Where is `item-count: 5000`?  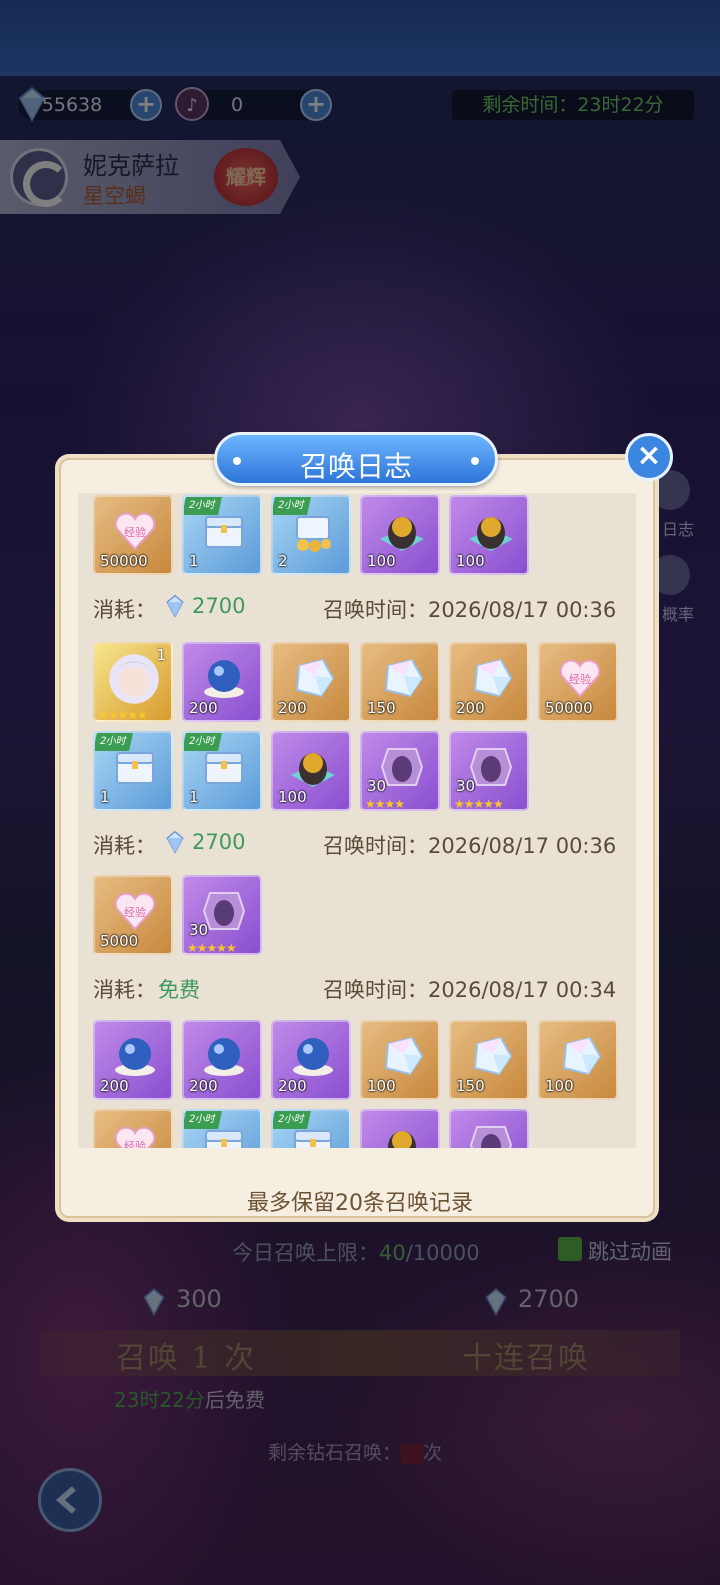 item-count: 5000 is located at coordinates (119, 941).